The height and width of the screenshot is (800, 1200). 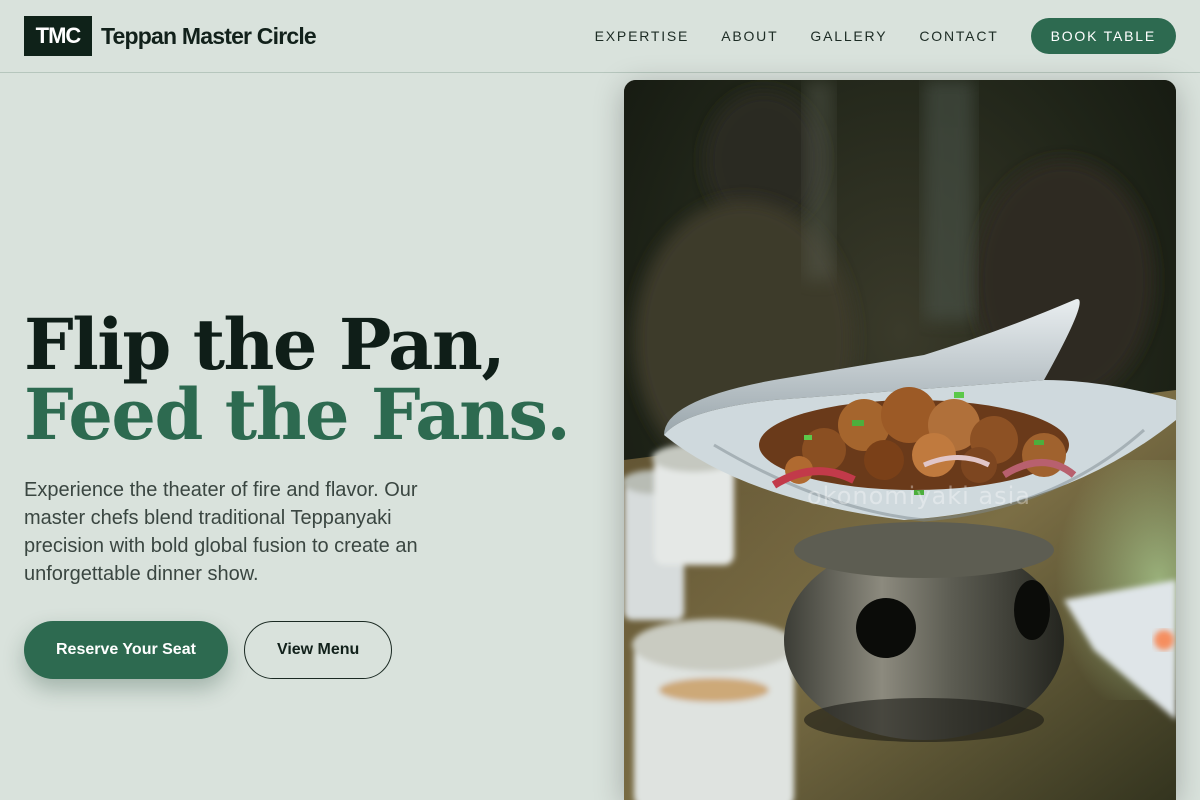 I want to click on hero-cta-group: Reserve Your Seat View Menu, so click(x=208, y=650).